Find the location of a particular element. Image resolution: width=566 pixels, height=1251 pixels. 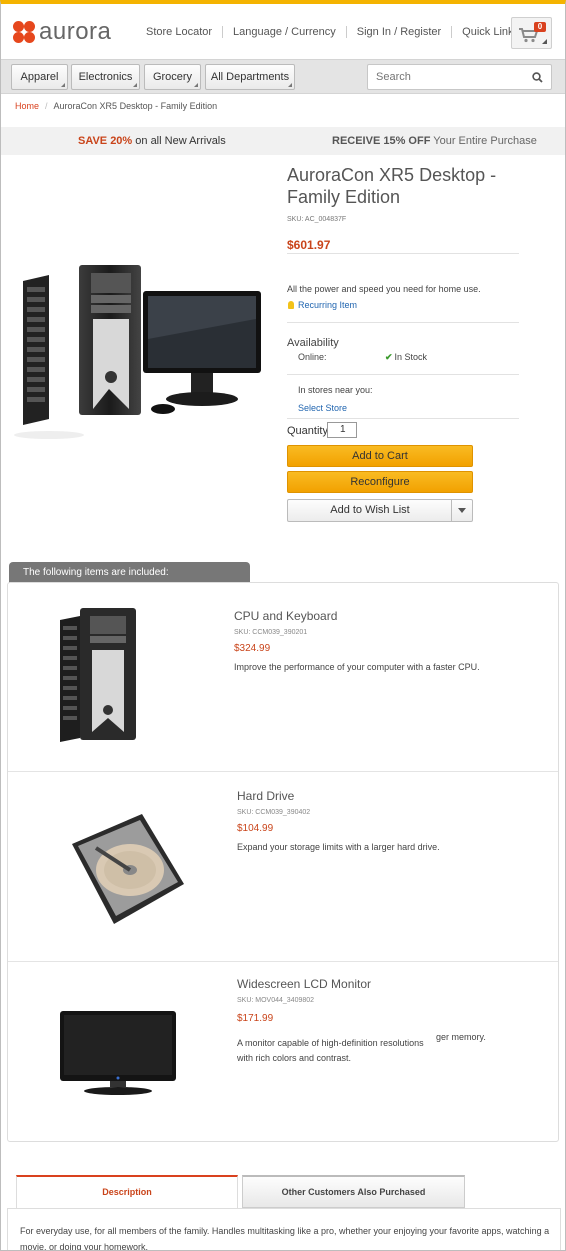

promo-new-arrivals: SAVE 20% on all New Arrivals is located at coordinates (152, 141).